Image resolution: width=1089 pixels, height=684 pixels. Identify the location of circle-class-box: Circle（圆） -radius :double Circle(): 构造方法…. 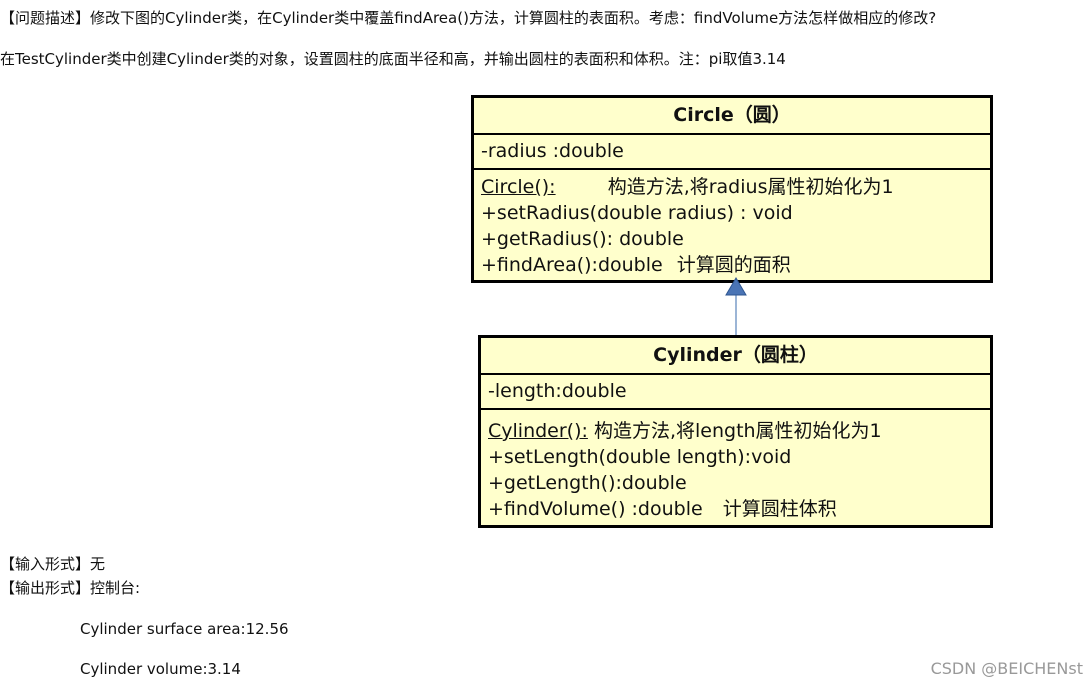
(732, 189).